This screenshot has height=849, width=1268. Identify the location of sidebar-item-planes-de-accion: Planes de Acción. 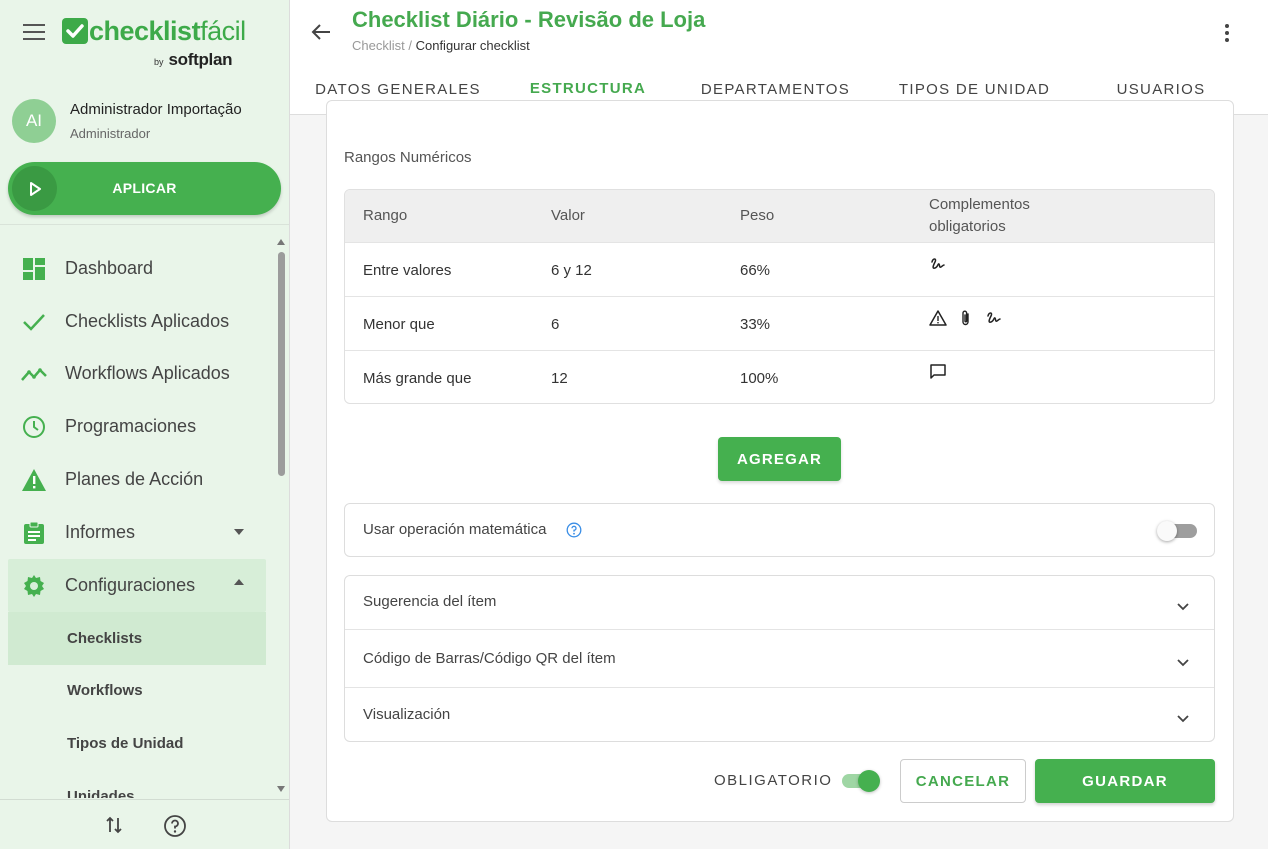
(137, 479).